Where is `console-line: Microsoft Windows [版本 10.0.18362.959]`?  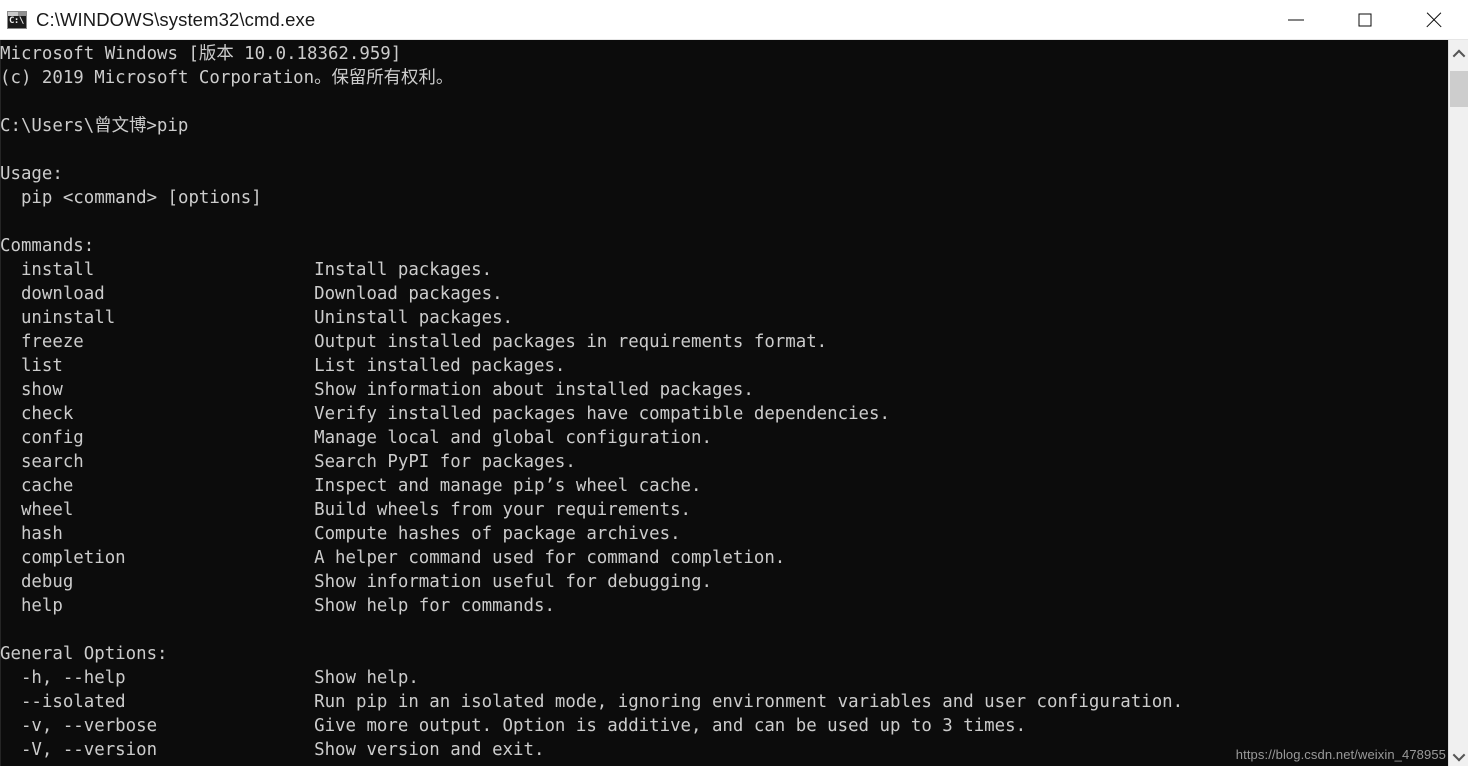
console-line: Microsoft Windows [版本 10.0.18362.959] is located at coordinates (201, 54).